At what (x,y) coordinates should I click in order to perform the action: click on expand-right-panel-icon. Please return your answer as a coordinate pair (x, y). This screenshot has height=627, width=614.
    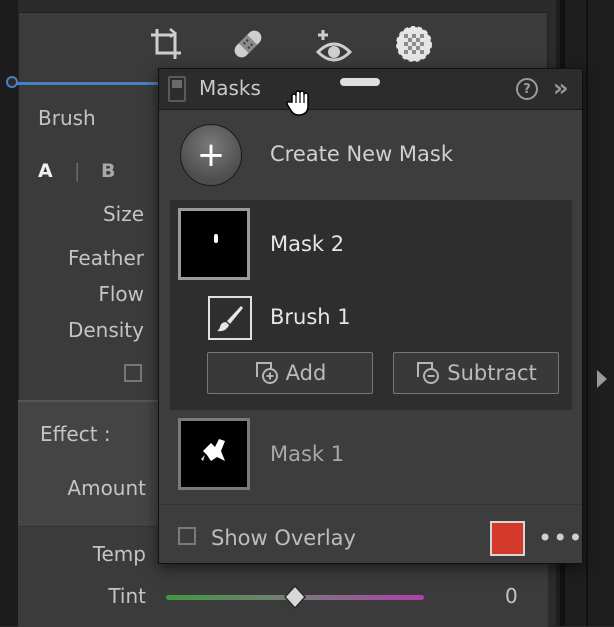
    Looking at the image, I should click on (602, 379).